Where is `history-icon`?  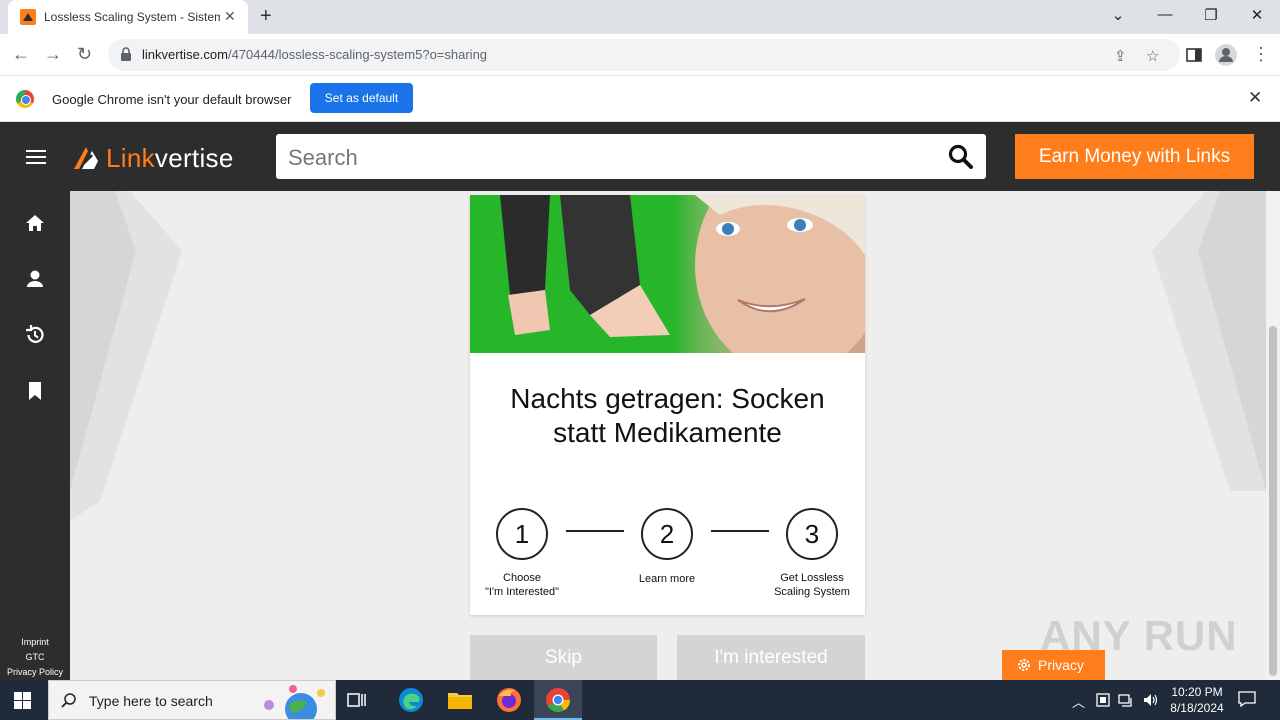
history-icon is located at coordinates (35, 335).